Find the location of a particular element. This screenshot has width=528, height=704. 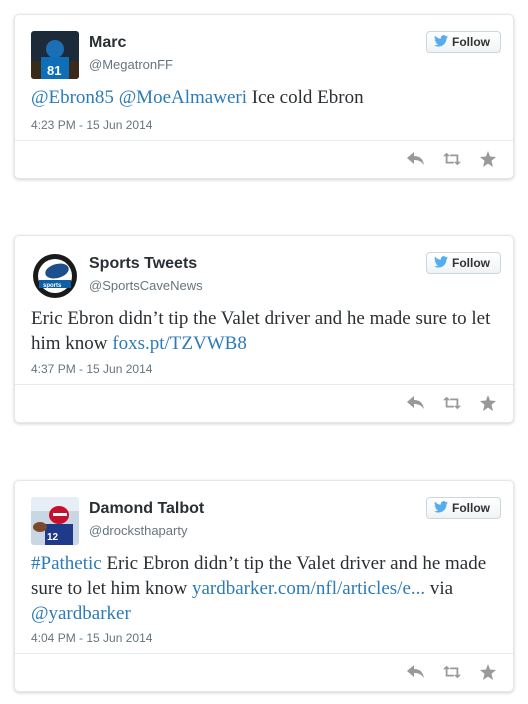

author-name: Marc is located at coordinates (107, 43).